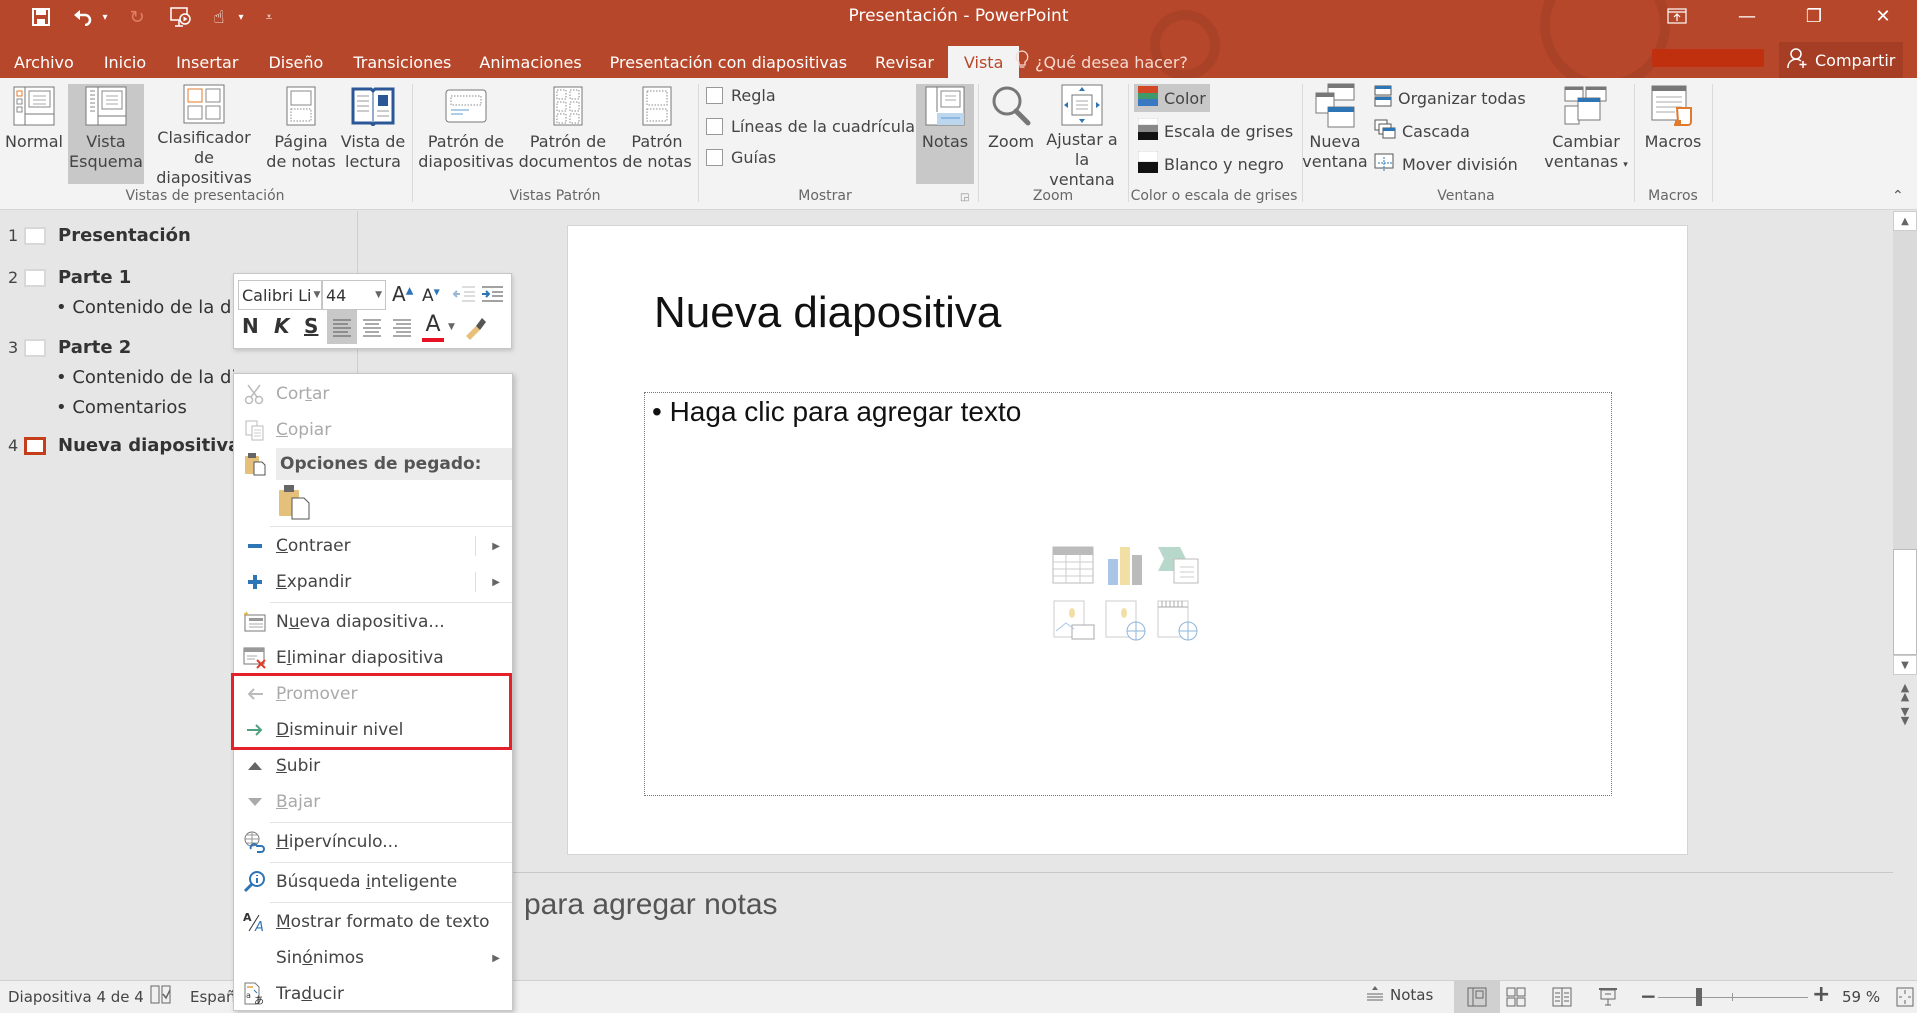 The height and width of the screenshot is (1013, 1917). Describe the element at coordinates (1698, 997) in the screenshot. I see `zoom-slider-thumb` at that location.